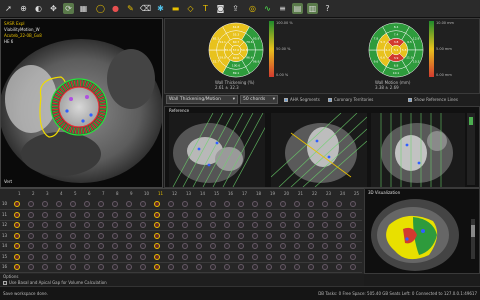 Image resolution: width=480 pixels, height=300 pixels. Describe the element at coordinates (297, 8) in the screenshot. I see `layers-icon: ▤` at that location.